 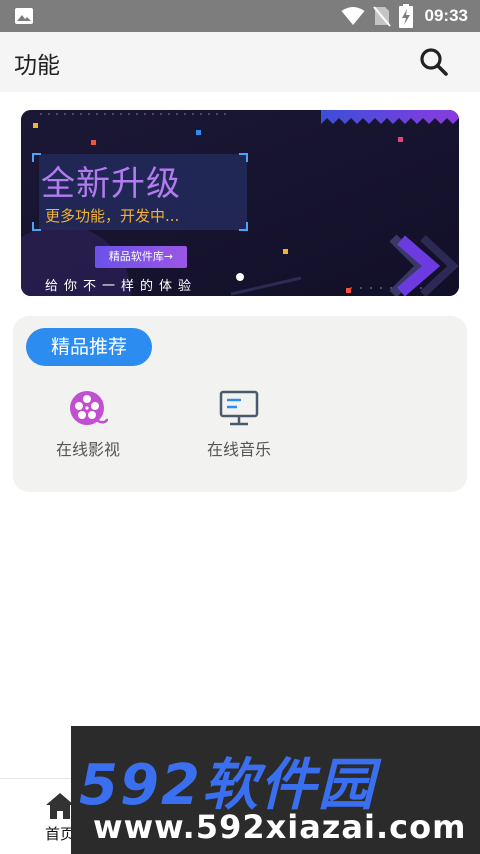 I want to click on image-notification-icon, so click(x=24, y=16).